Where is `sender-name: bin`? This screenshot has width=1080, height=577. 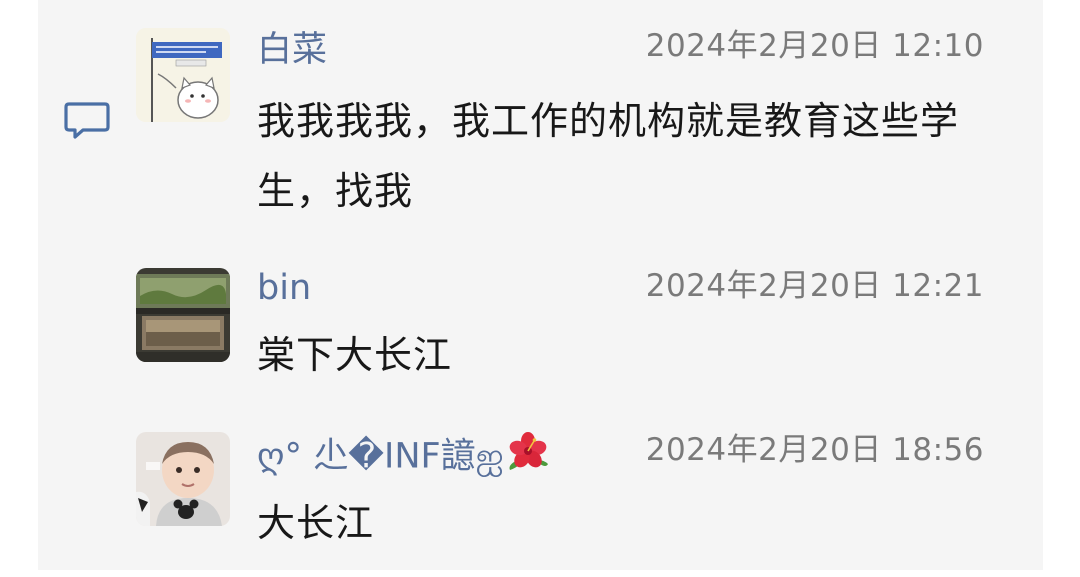 sender-name: bin is located at coordinates (284, 288).